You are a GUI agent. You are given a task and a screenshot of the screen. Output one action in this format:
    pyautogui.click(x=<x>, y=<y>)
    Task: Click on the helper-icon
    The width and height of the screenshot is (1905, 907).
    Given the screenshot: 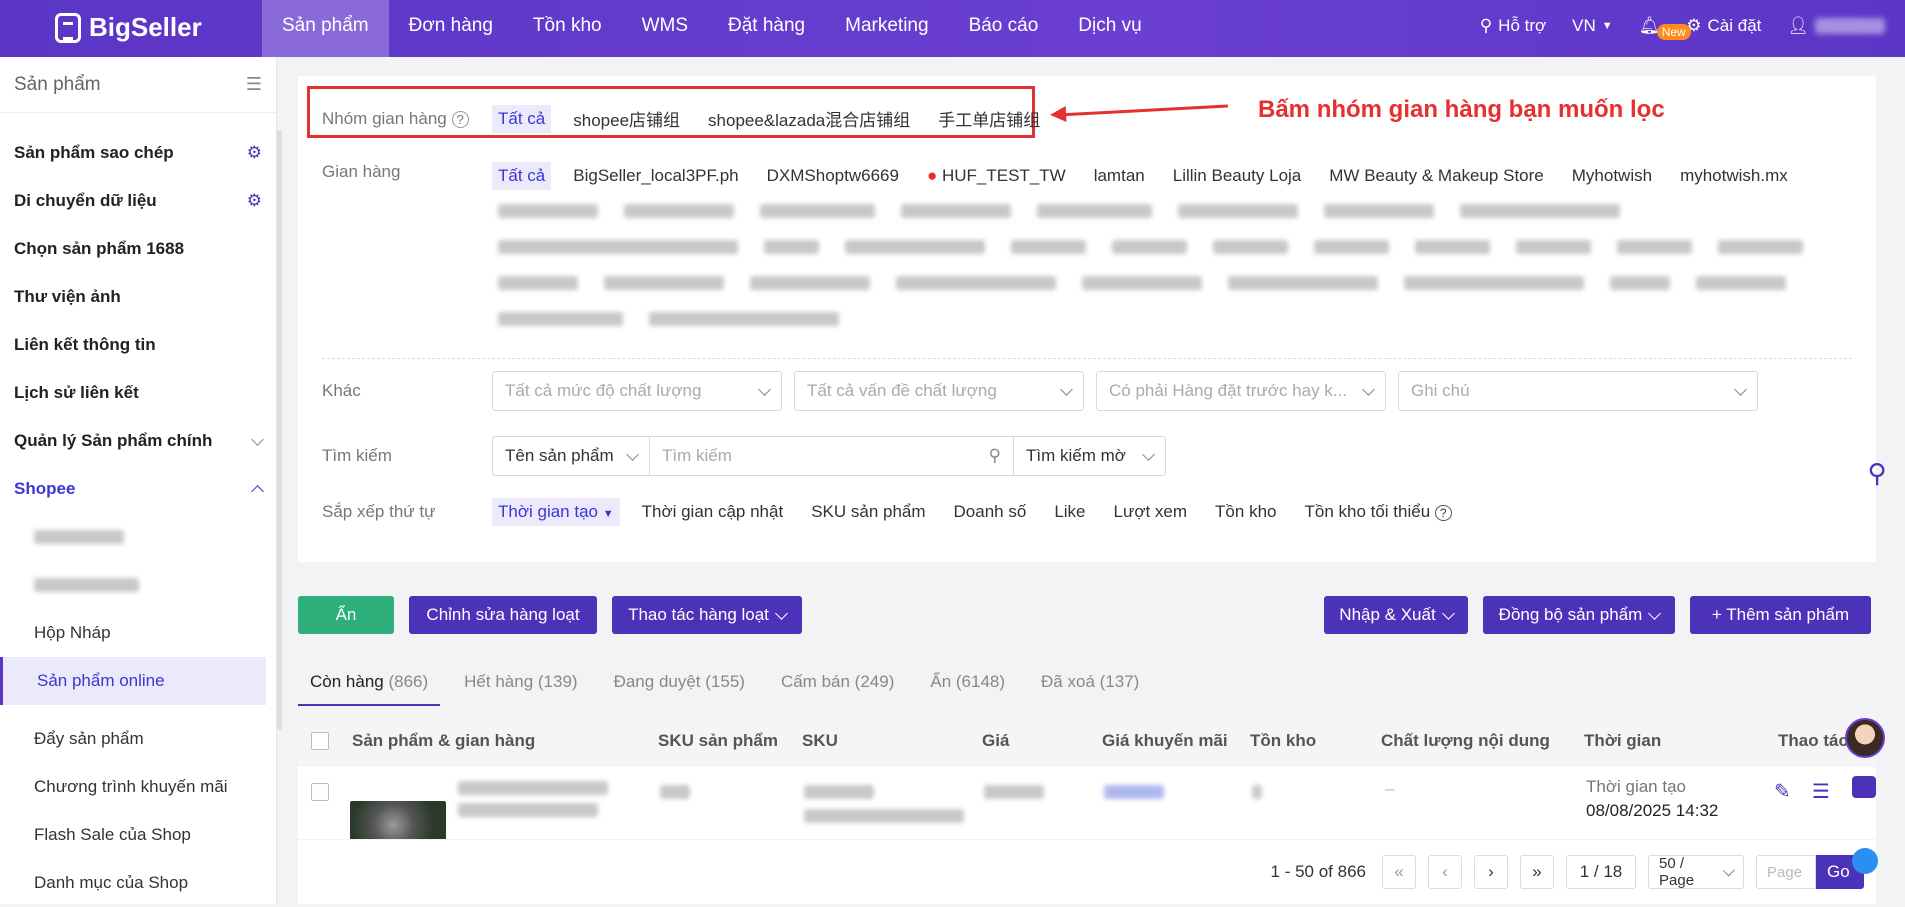 What is the action you would take?
    pyautogui.click(x=1865, y=861)
    